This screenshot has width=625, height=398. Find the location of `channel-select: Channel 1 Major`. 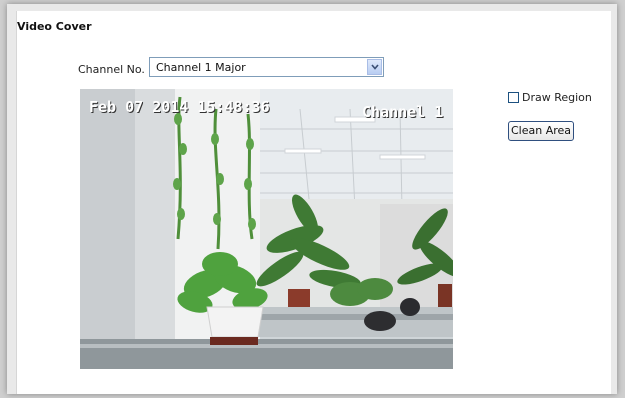

channel-select: Channel 1 Major is located at coordinates (266, 67).